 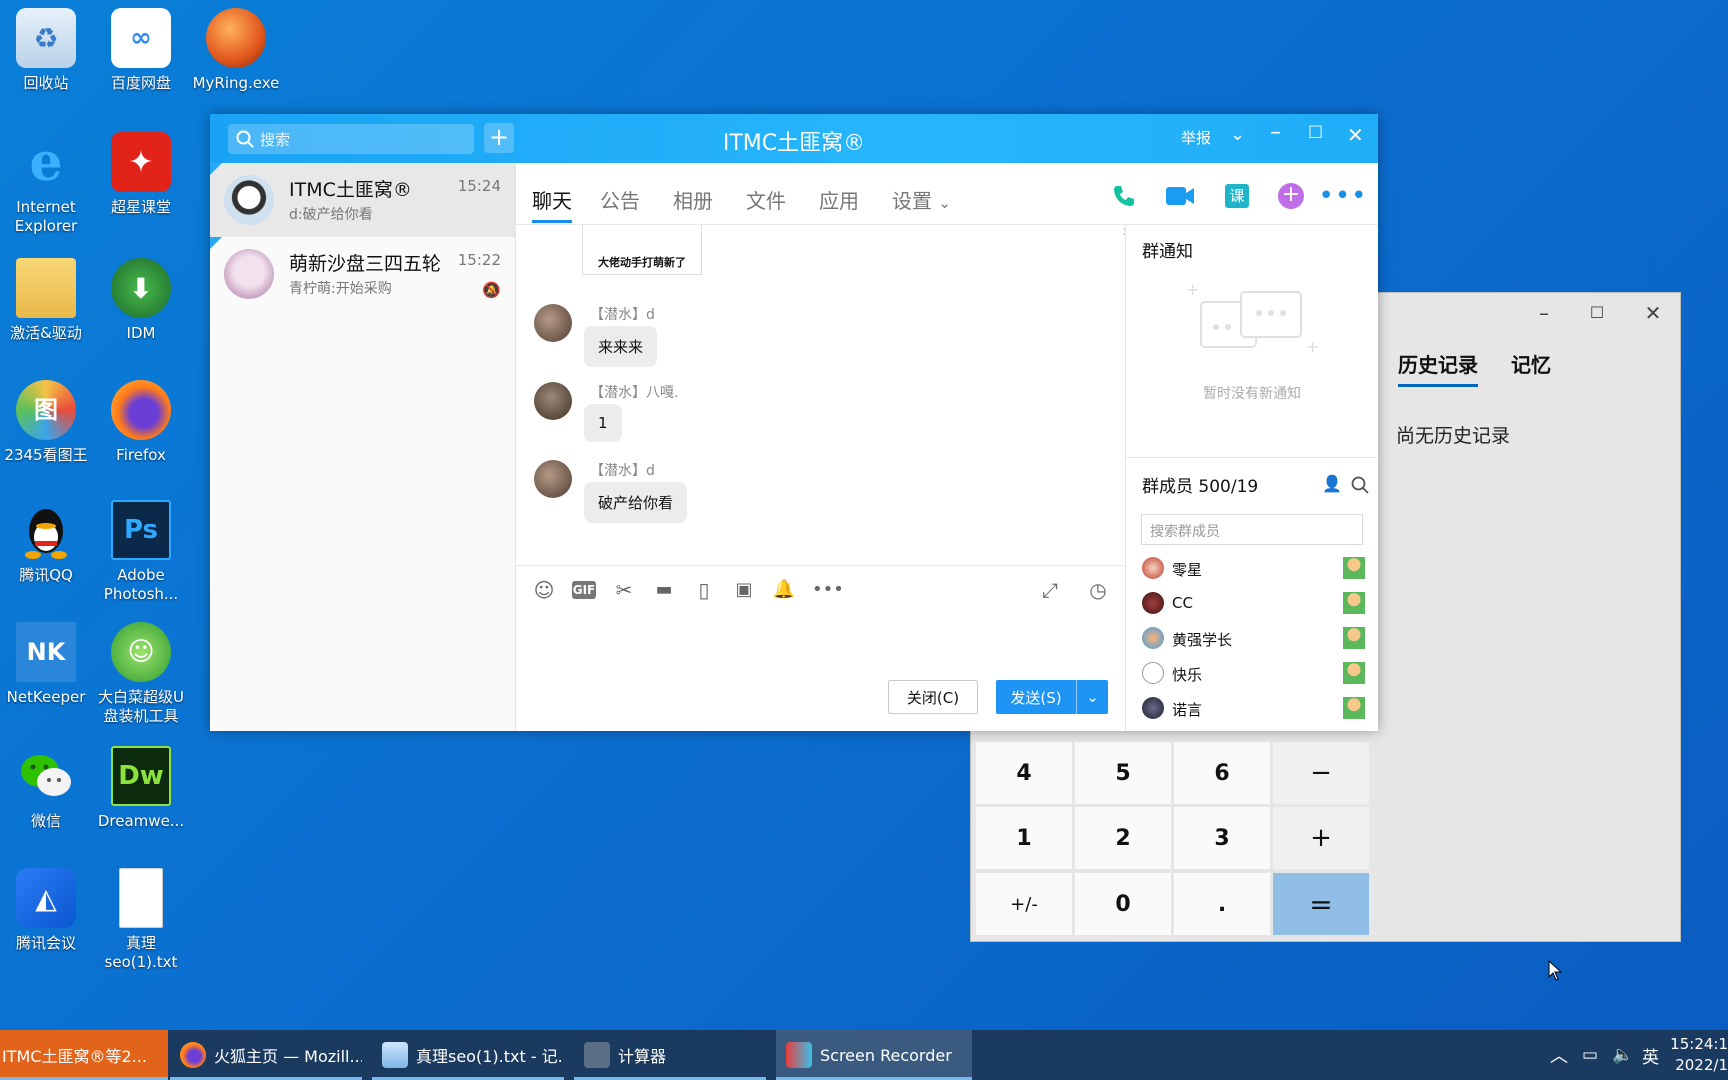 What do you see at coordinates (1254, 675) in the screenshot?
I see `member-row: 快乐` at bounding box center [1254, 675].